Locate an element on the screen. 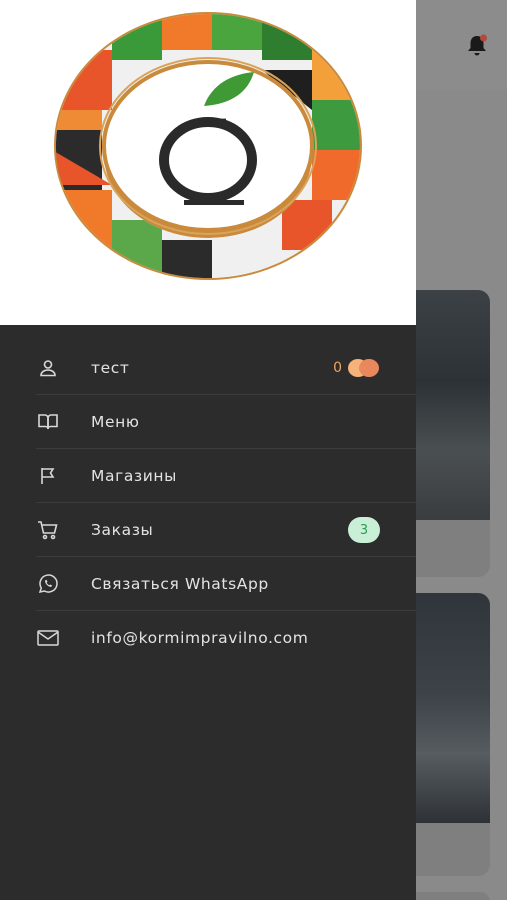 The width and height of the screenshot is (507, 900). points-value: 0 is located at coordinates (337, 368).